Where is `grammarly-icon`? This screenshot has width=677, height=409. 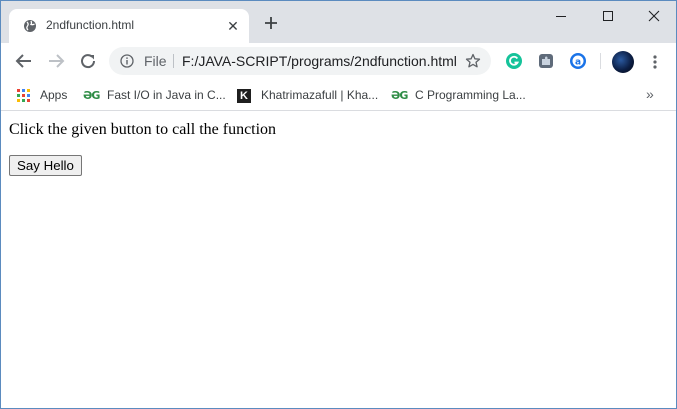
grammarly-icon is located at coordinates (514, 61).